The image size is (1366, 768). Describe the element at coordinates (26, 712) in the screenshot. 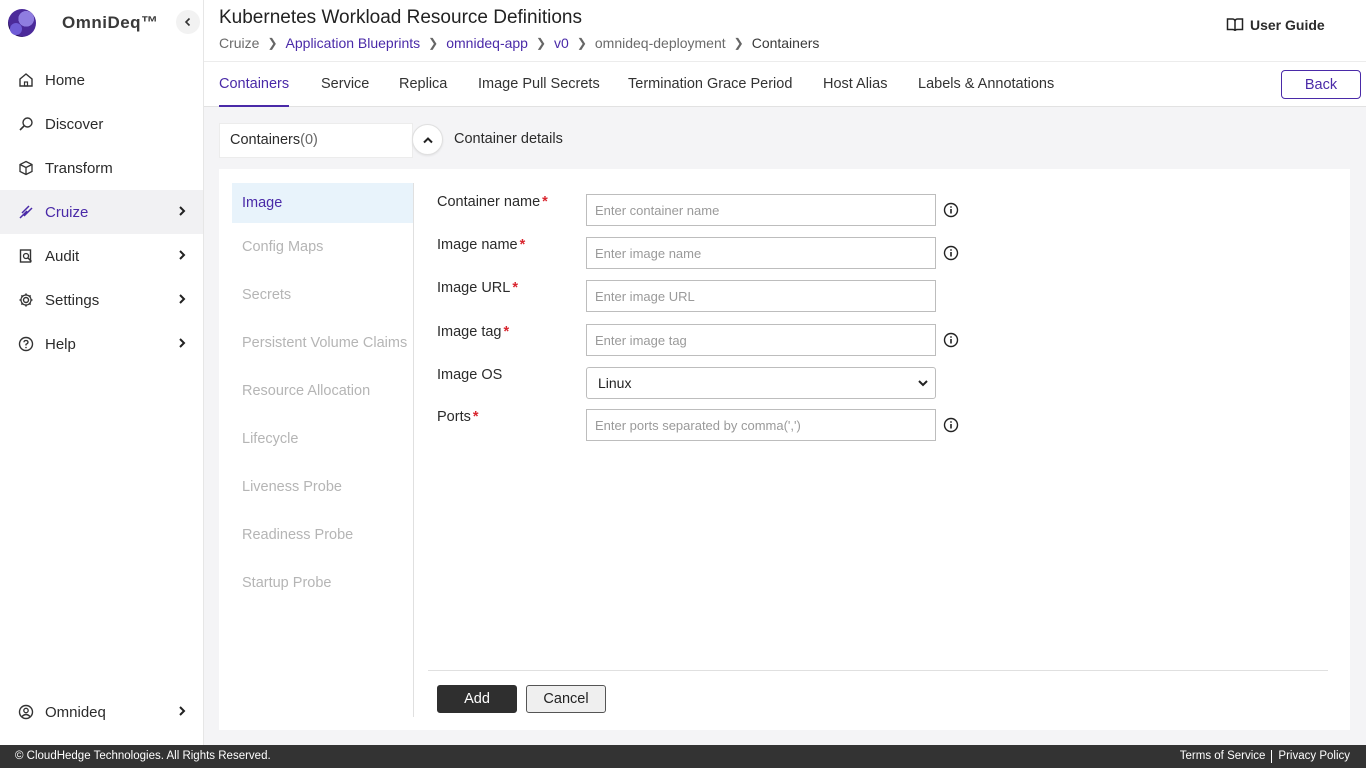

I see `user-icon` at that location.